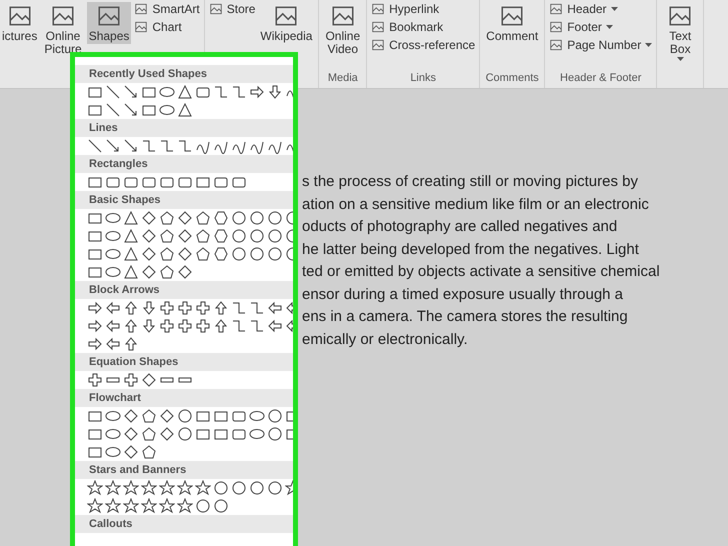  I want to click on ribbon-button: Cross-reference, so click(423, 45).